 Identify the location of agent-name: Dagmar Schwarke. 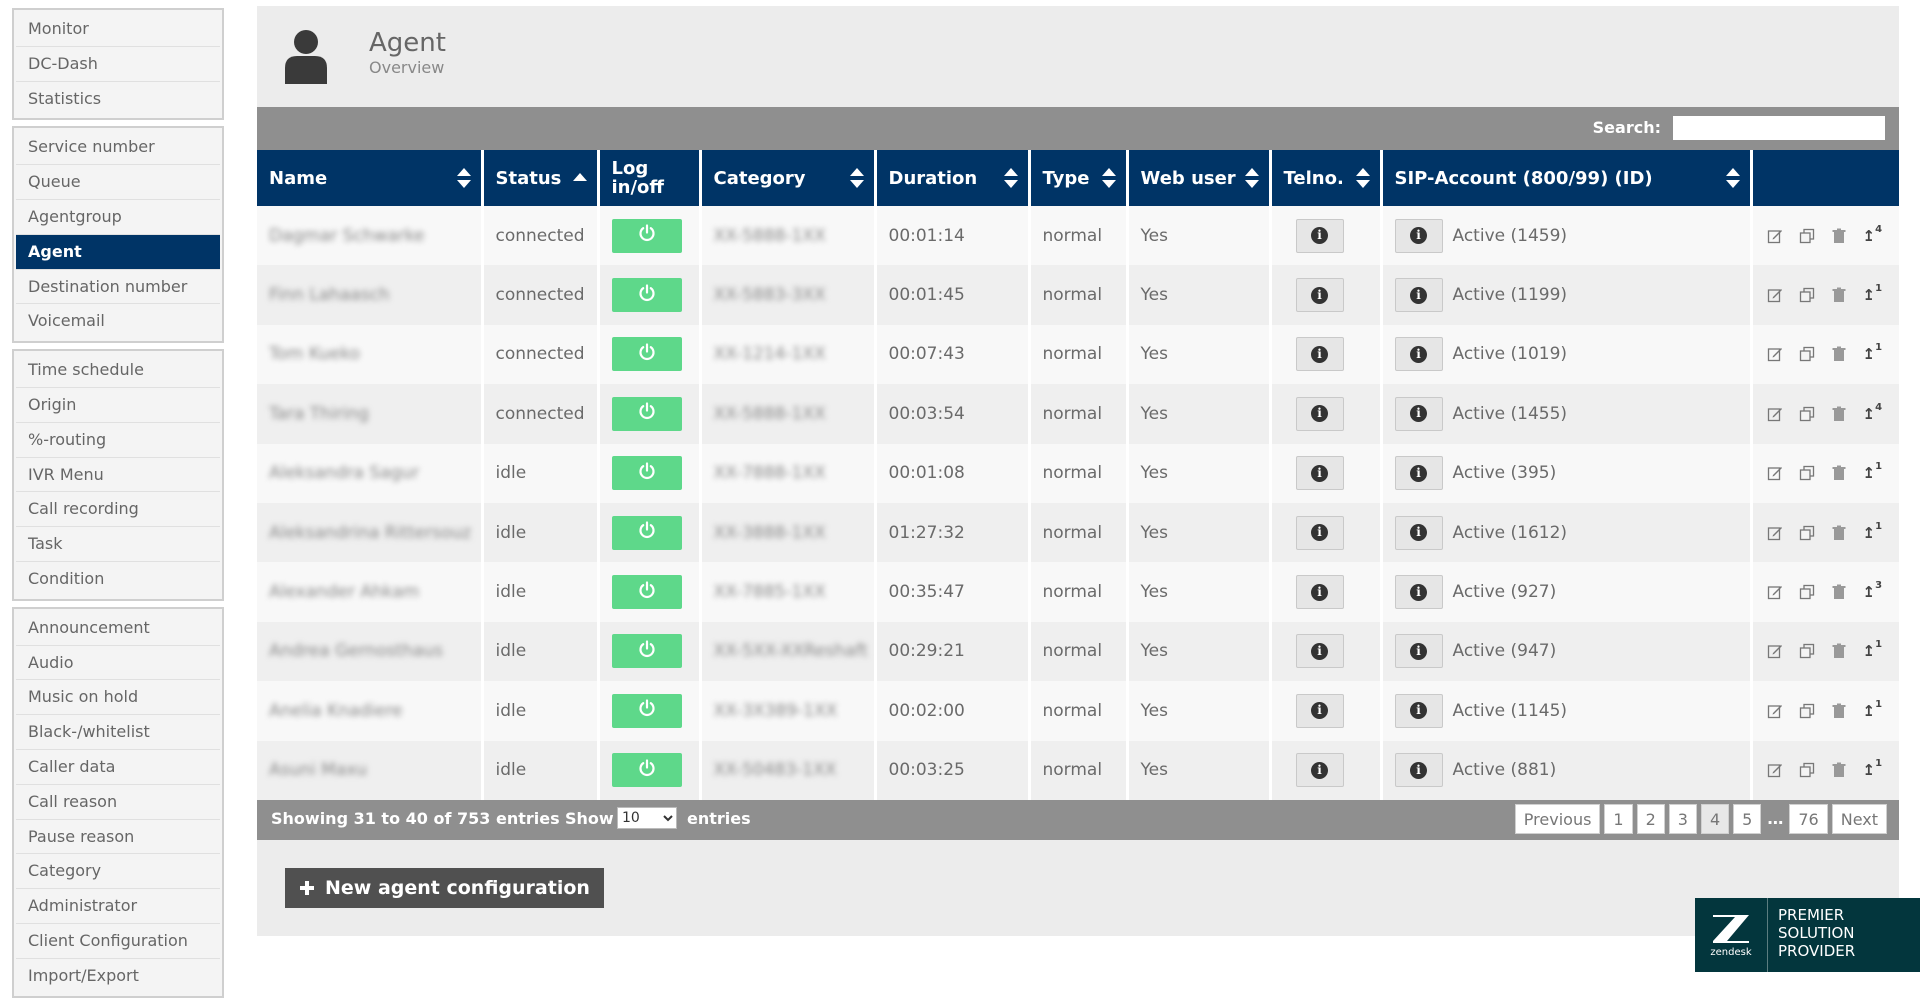
(347, 236).